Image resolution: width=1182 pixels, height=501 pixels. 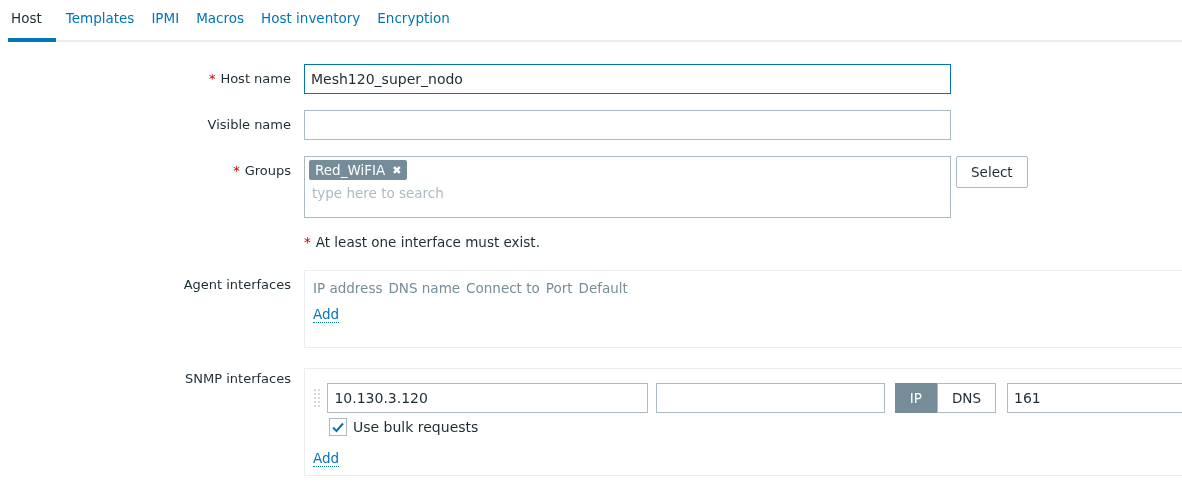 What do you see at coordinates (348, 288) in the screenshot?
I see `column-header: IP address` at bounding box center [348, 288].